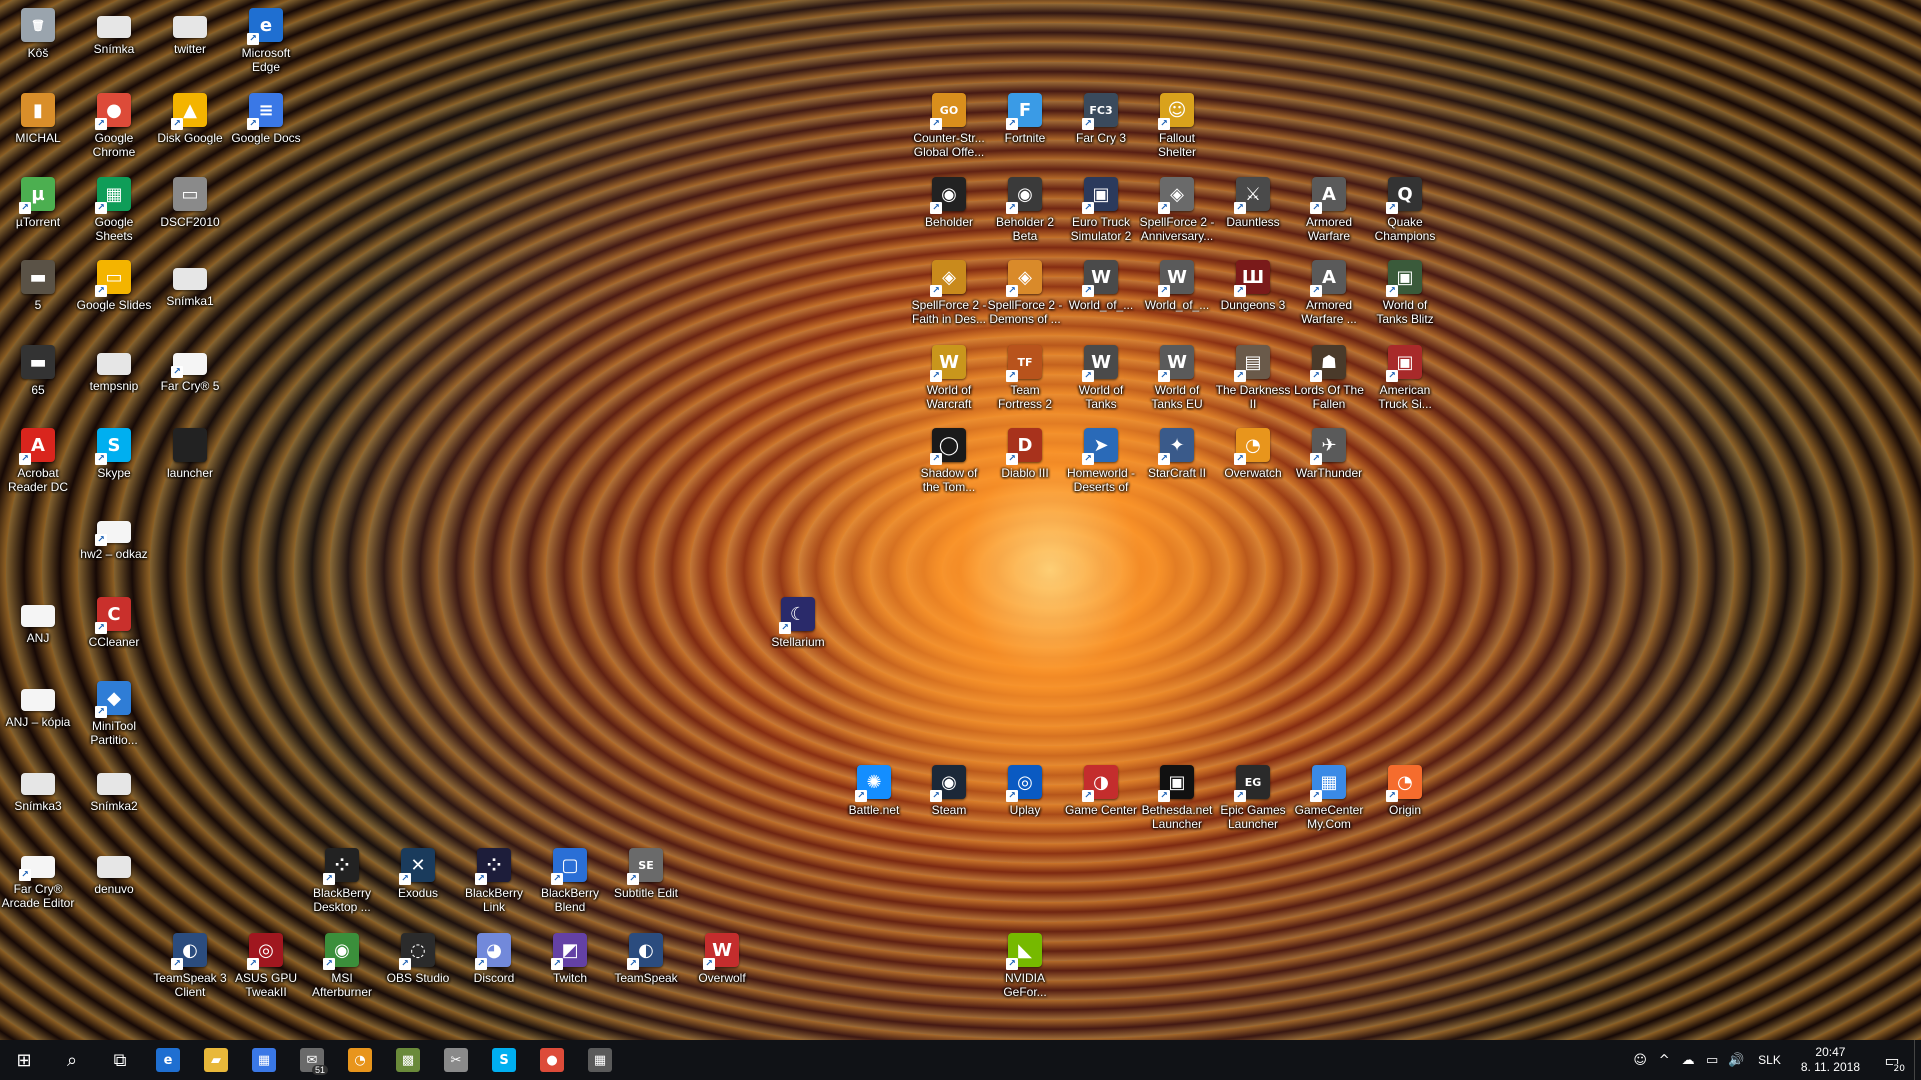 The height and width of the screenshot is (1080, 1921). I want to click on chevron-up-icon: ^, so click(1664, 1060).